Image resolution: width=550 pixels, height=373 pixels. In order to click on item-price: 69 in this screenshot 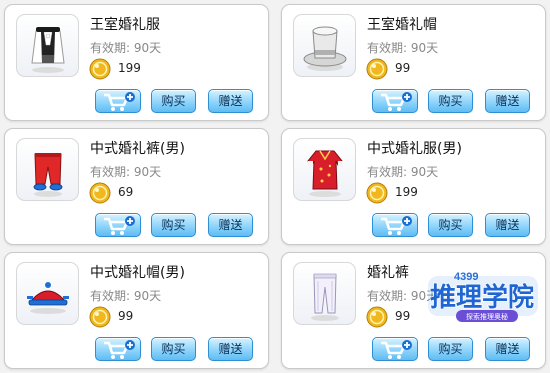, I will do `click(126, 192)`.